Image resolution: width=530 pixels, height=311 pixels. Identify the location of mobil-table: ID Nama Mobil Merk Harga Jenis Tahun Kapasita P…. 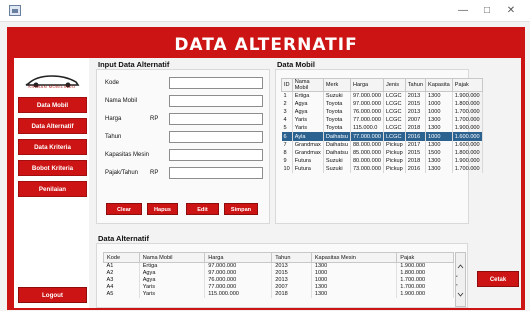
(382, 126).